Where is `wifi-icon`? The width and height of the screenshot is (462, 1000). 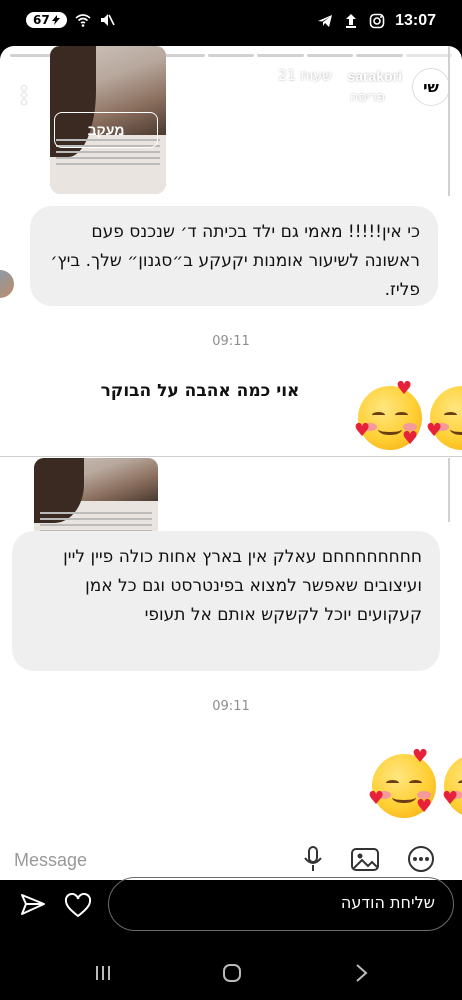 wifi-icon is located at coordinates (83, 20).